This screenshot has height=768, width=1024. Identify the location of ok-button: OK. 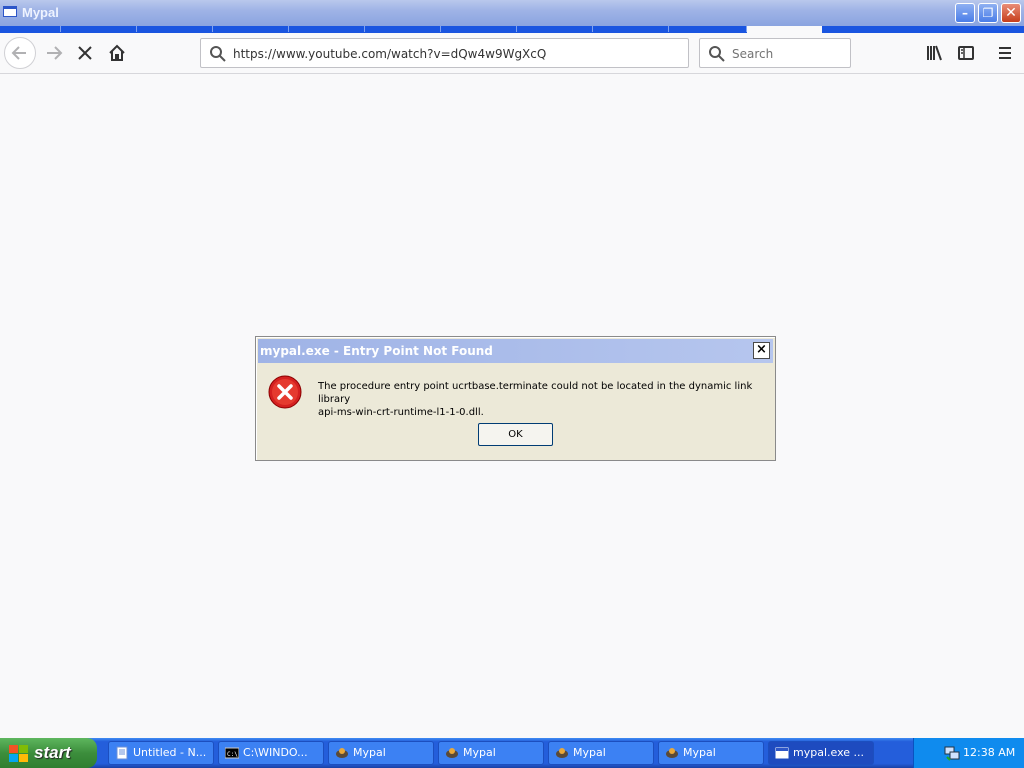
(515, 434).